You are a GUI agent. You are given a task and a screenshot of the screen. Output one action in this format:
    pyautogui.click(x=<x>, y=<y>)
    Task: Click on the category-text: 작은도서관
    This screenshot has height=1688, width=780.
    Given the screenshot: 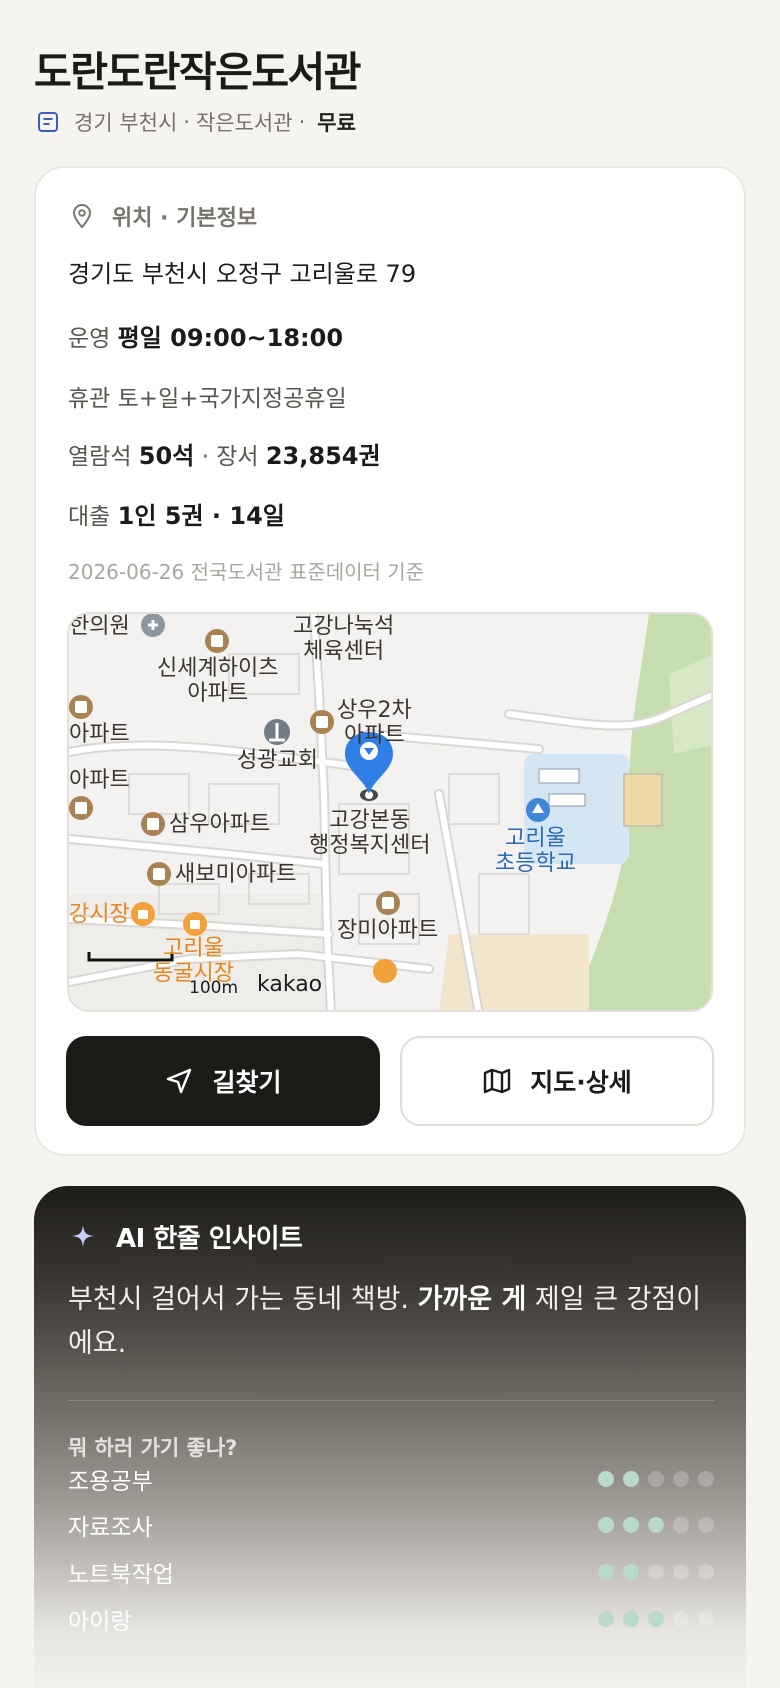 What is the action you would take?
    pyautogui.click(x=244, y=123)
    